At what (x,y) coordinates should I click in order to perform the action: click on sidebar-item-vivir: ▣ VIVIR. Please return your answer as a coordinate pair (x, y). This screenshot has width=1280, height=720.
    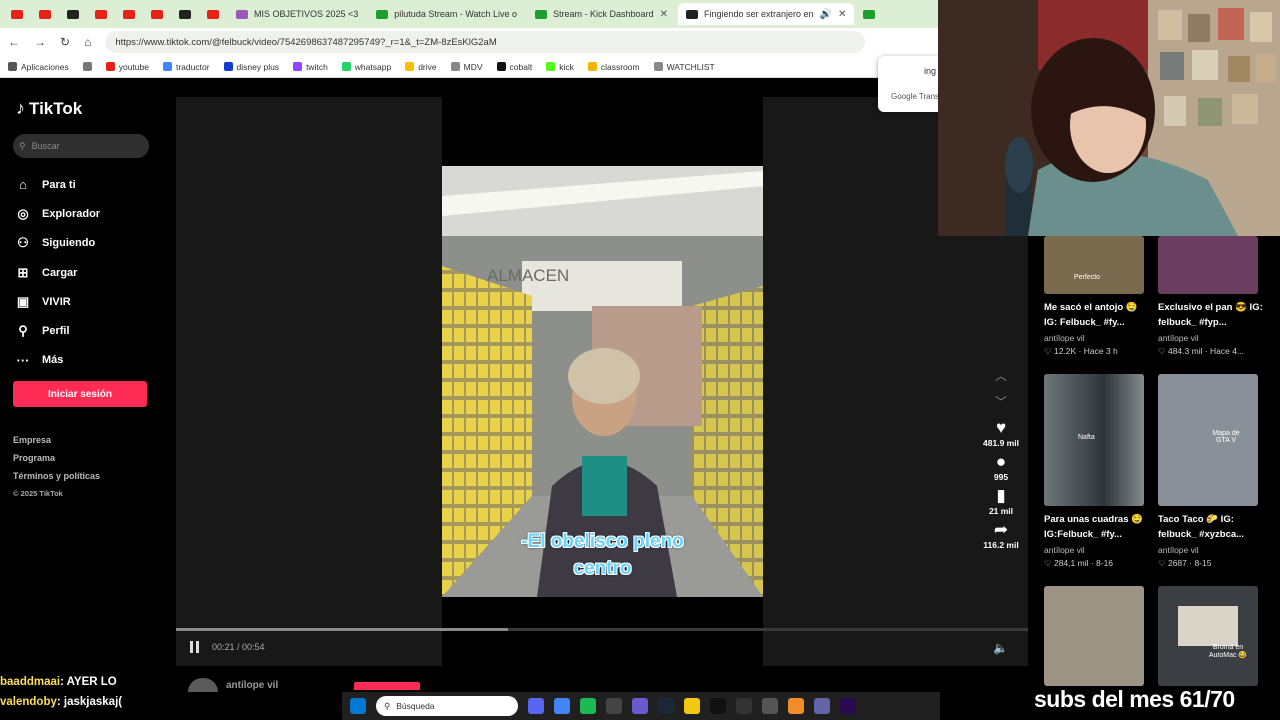
    Looking at the image, I should click on (58, 301).